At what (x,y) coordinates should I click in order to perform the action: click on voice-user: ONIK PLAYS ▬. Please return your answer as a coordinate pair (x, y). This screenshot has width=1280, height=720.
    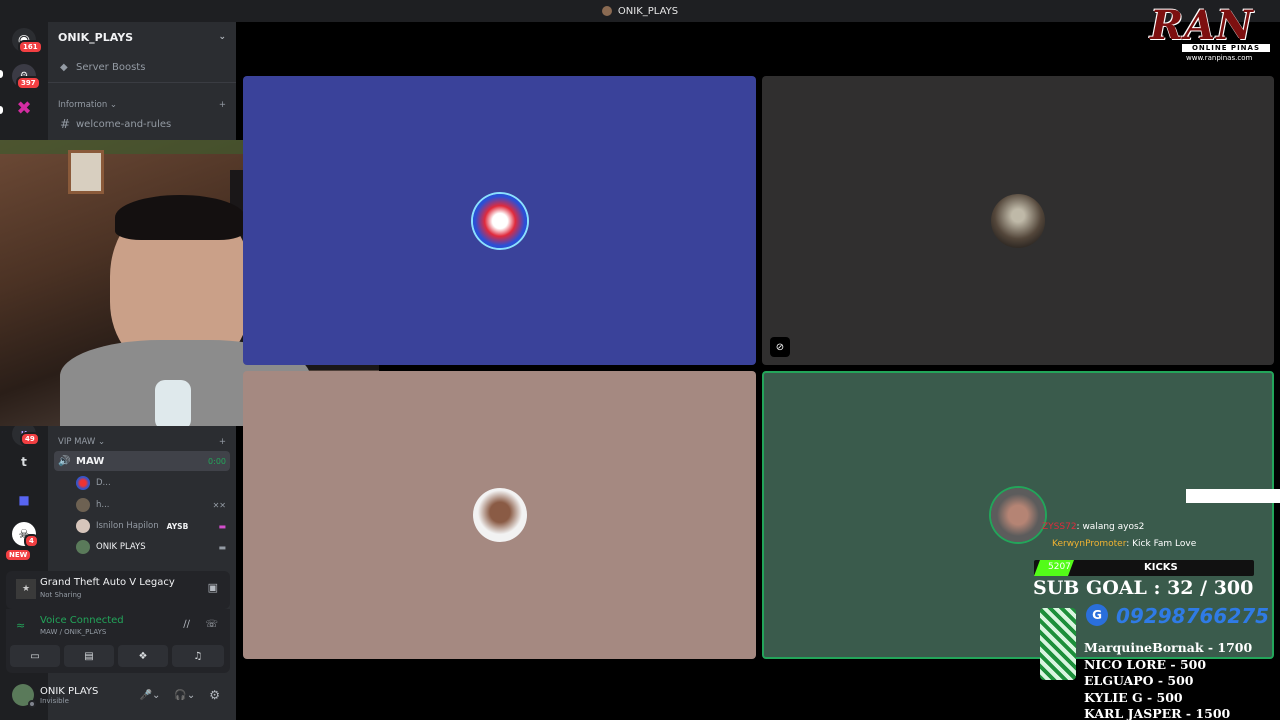
    Looking at the image, I should click on (151, 547).